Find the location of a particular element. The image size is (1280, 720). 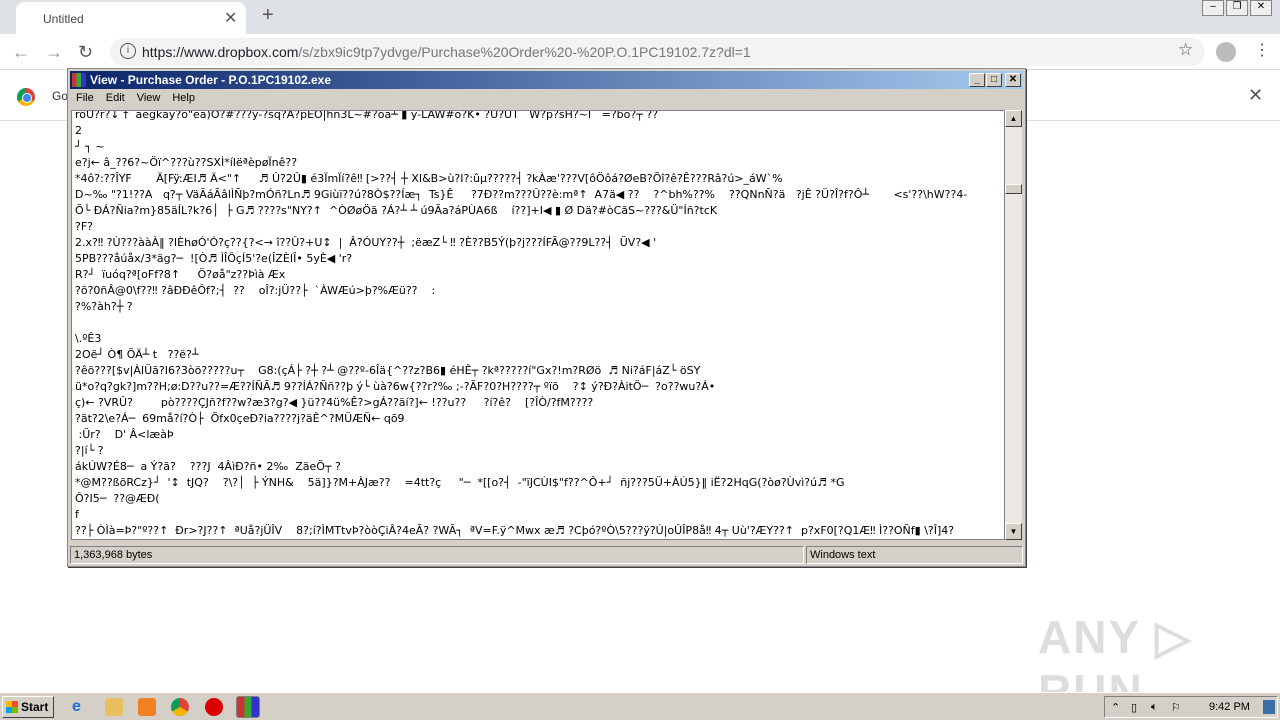

content-line: :Ür? D' Â<læàÞ is located at coordinates (124, 434).